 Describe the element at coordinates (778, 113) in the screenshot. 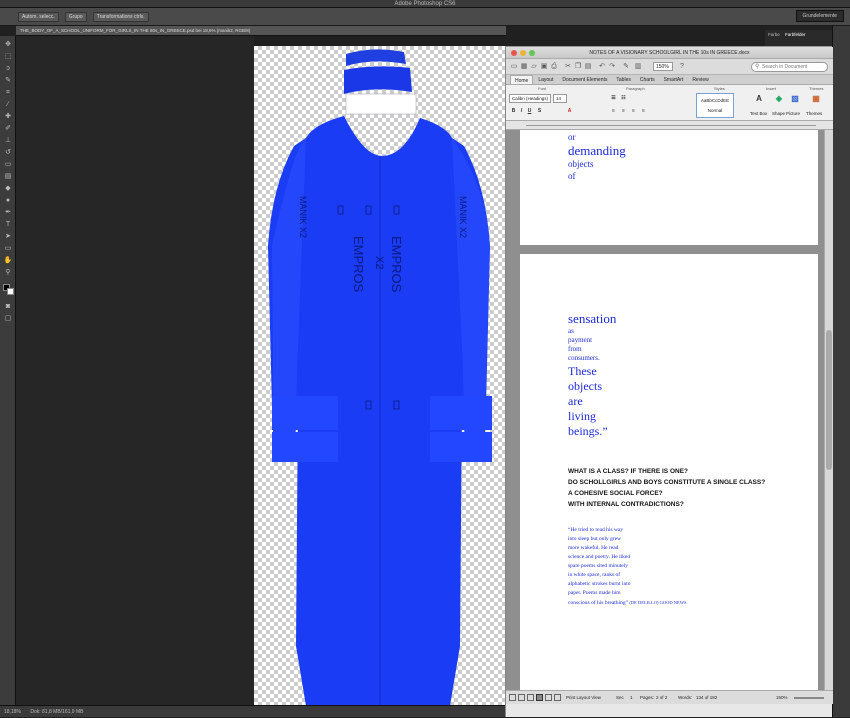

I see `shape-label: Shape` at that location.